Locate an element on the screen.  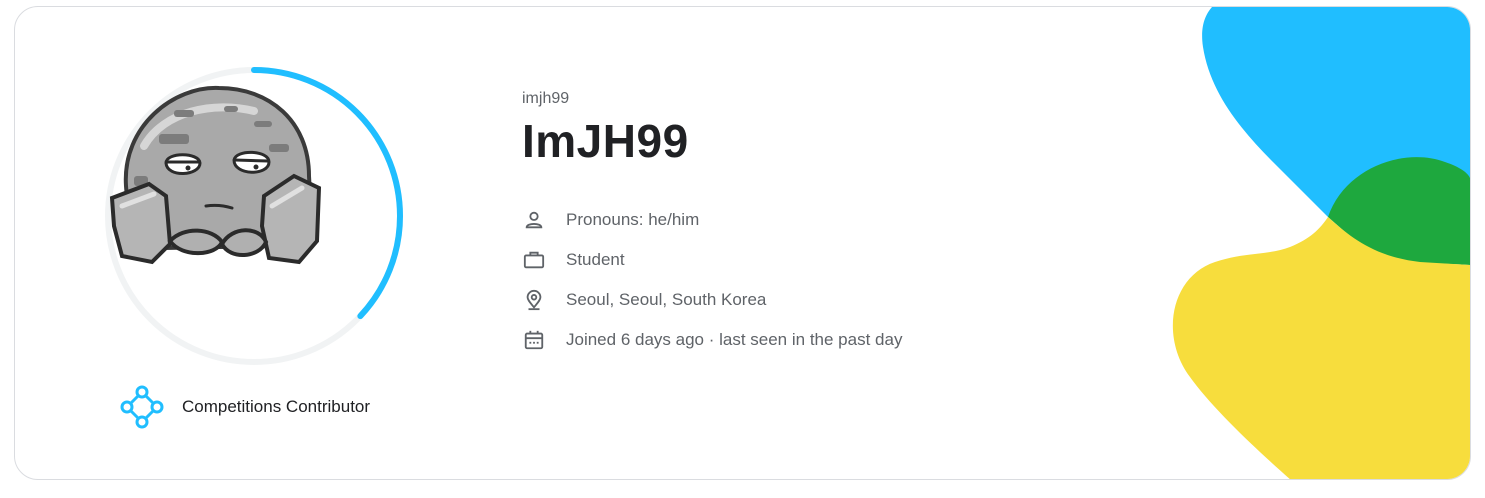
username: imjh99 is located at coordinates (546, 98).